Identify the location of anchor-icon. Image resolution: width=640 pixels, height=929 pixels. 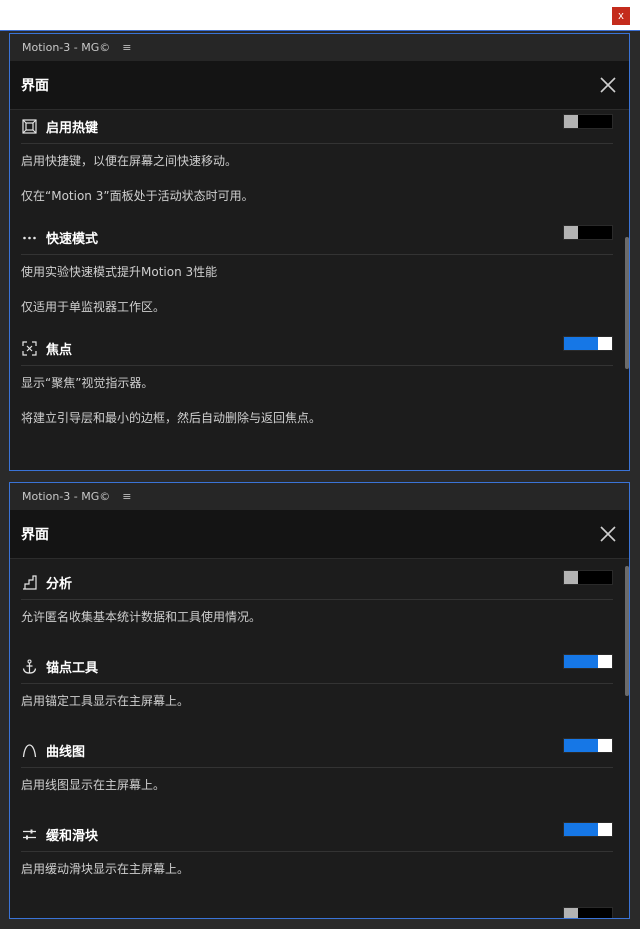
(29, 667).